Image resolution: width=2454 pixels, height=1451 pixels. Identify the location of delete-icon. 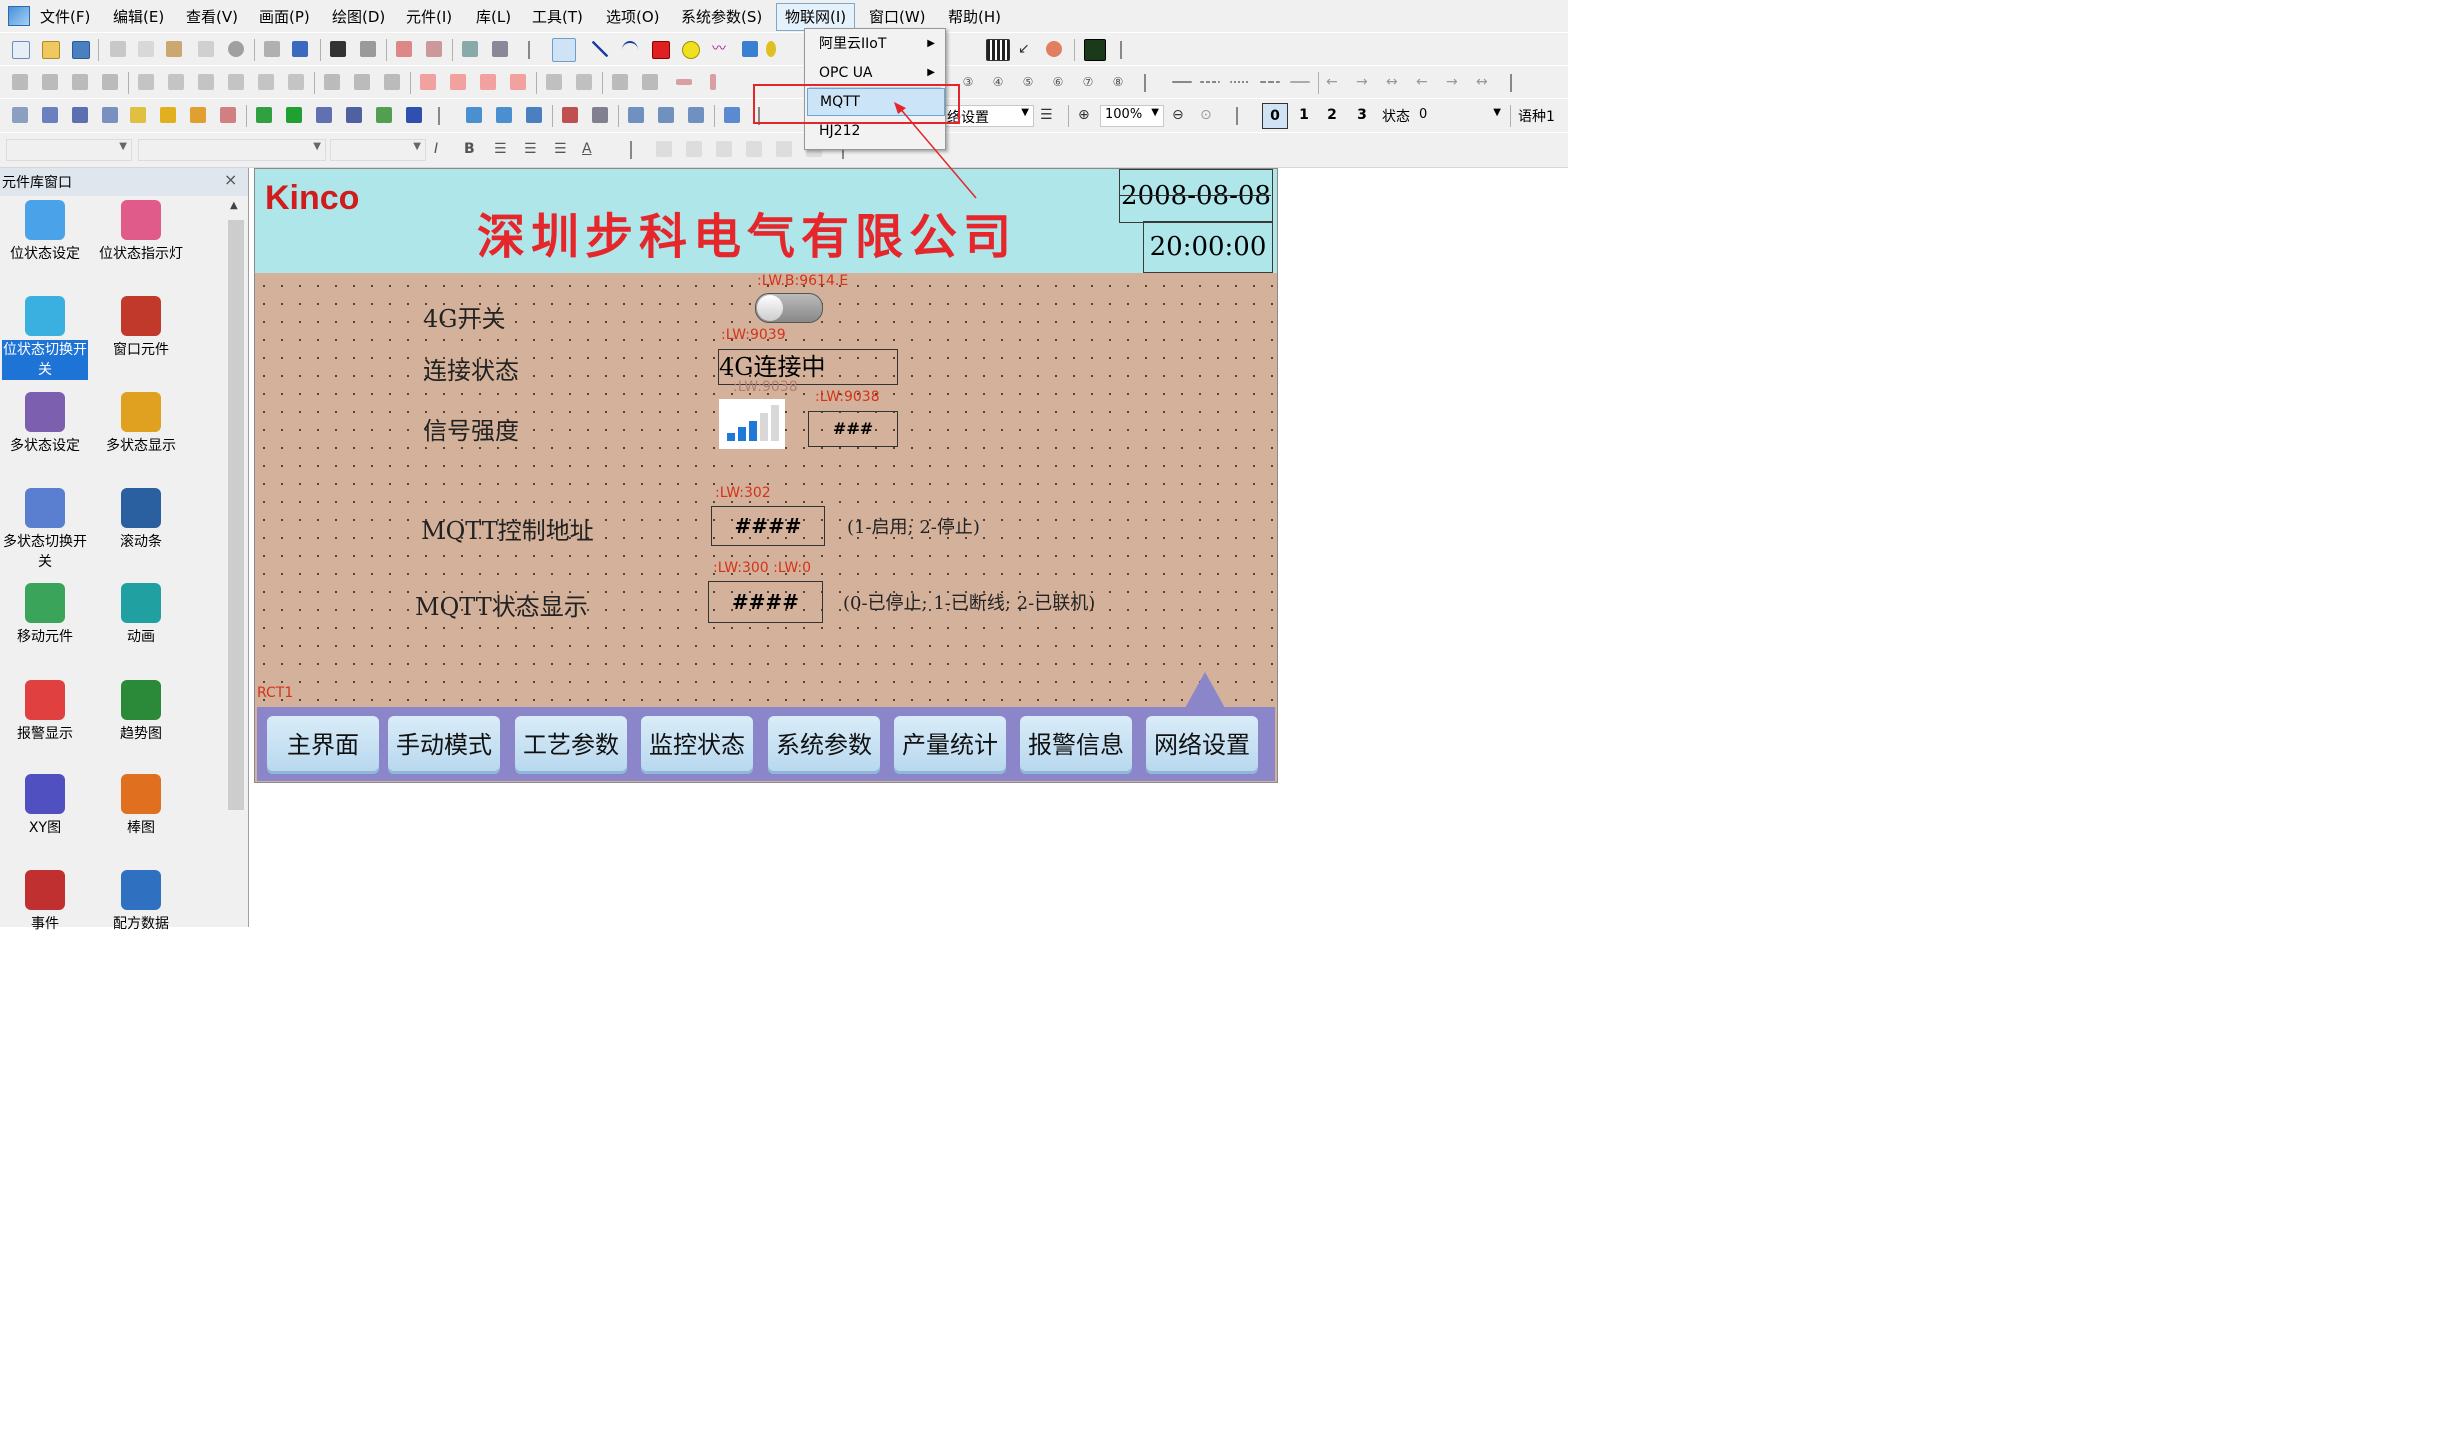
(236, 49).